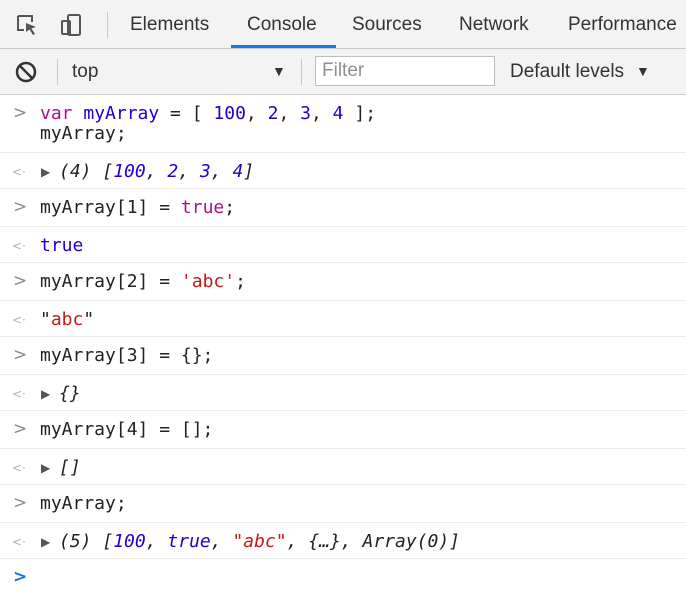  What do you see at coordinates (387, 24) in the screenshot?
I see `tab-sources: Sources` at bounding box center [387, 24].